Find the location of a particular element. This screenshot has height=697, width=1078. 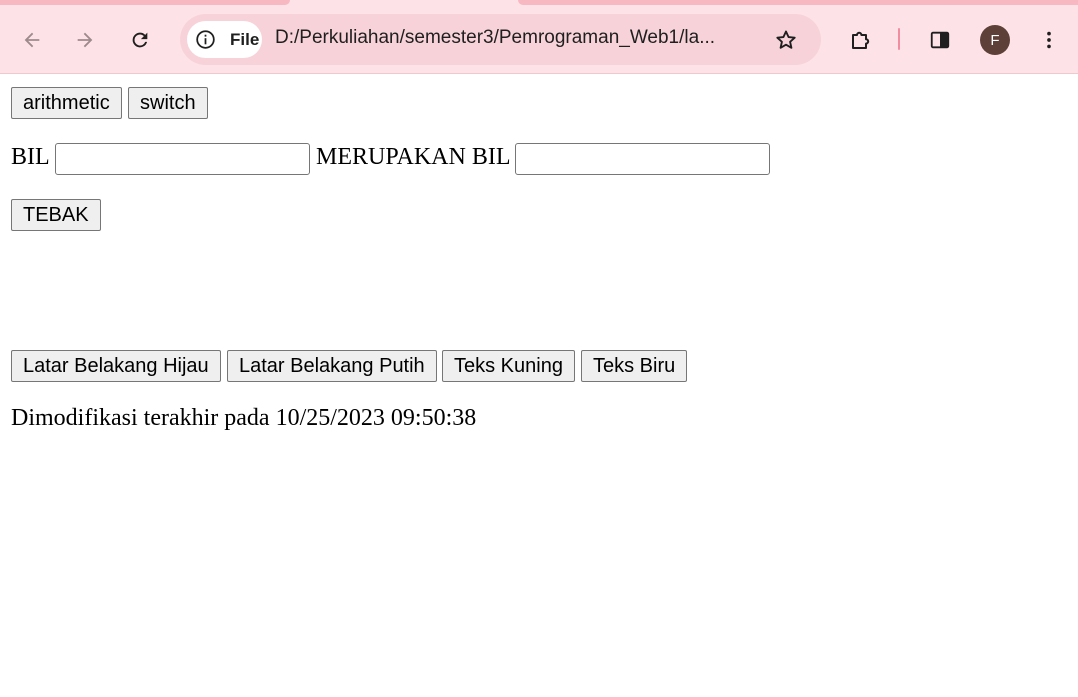

tebak-button: TEBAK is located at coordinates (56, 215).